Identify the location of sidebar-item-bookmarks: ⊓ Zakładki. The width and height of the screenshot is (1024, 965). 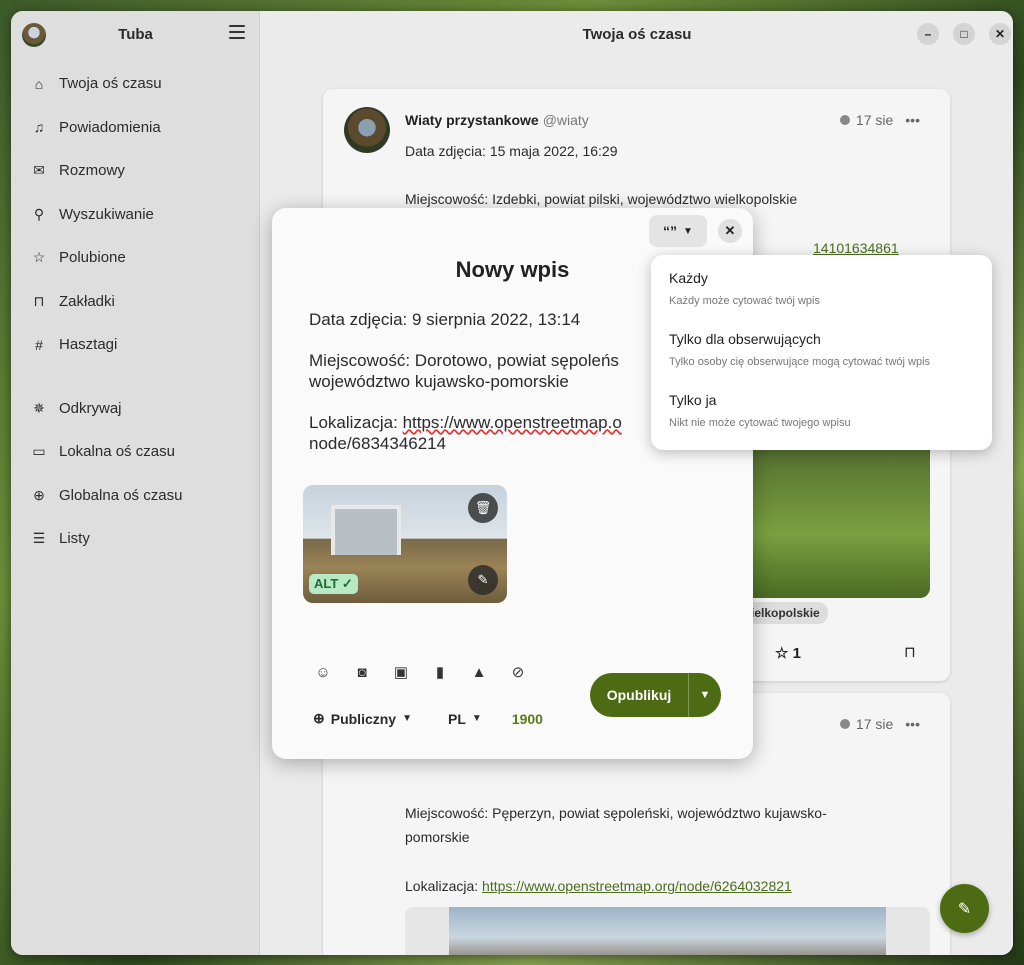
(135, 302).